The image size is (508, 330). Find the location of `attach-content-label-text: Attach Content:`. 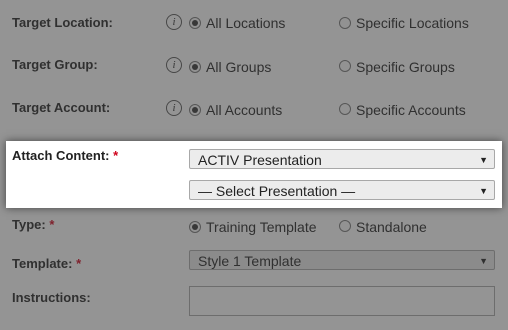

attach-content-label-text: Attach Content: is located at coordinates (61, 155).